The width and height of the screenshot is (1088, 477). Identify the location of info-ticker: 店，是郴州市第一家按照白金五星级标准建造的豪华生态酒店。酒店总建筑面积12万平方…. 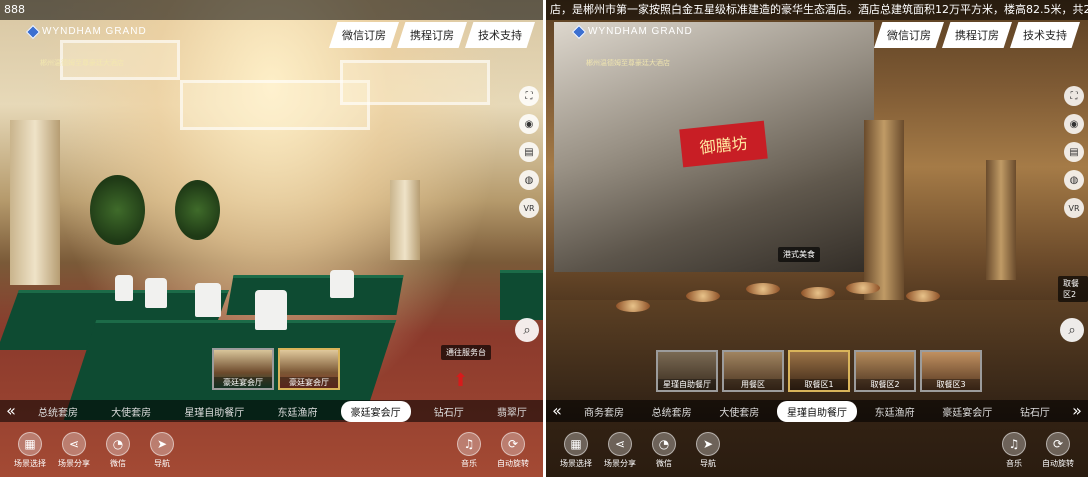
(817, 10).